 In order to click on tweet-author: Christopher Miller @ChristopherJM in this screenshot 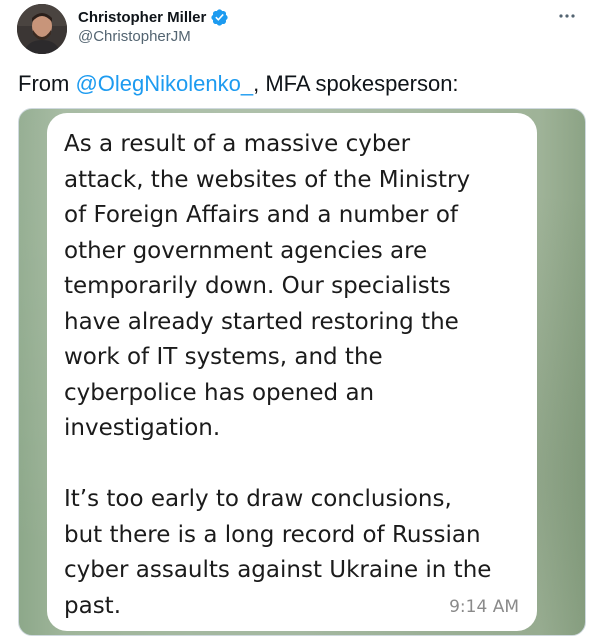, I will do `click(153, 25)`.